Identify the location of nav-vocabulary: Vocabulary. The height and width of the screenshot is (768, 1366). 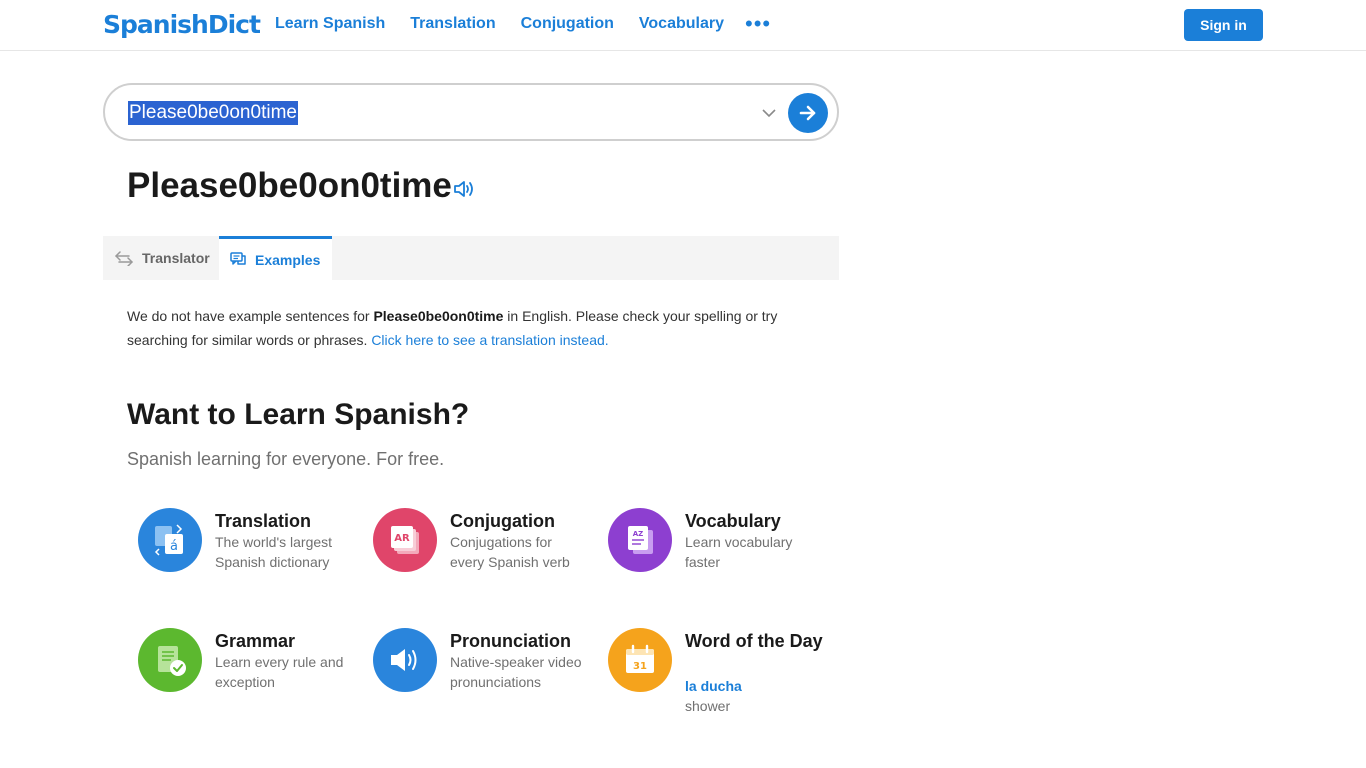
(681, 24).